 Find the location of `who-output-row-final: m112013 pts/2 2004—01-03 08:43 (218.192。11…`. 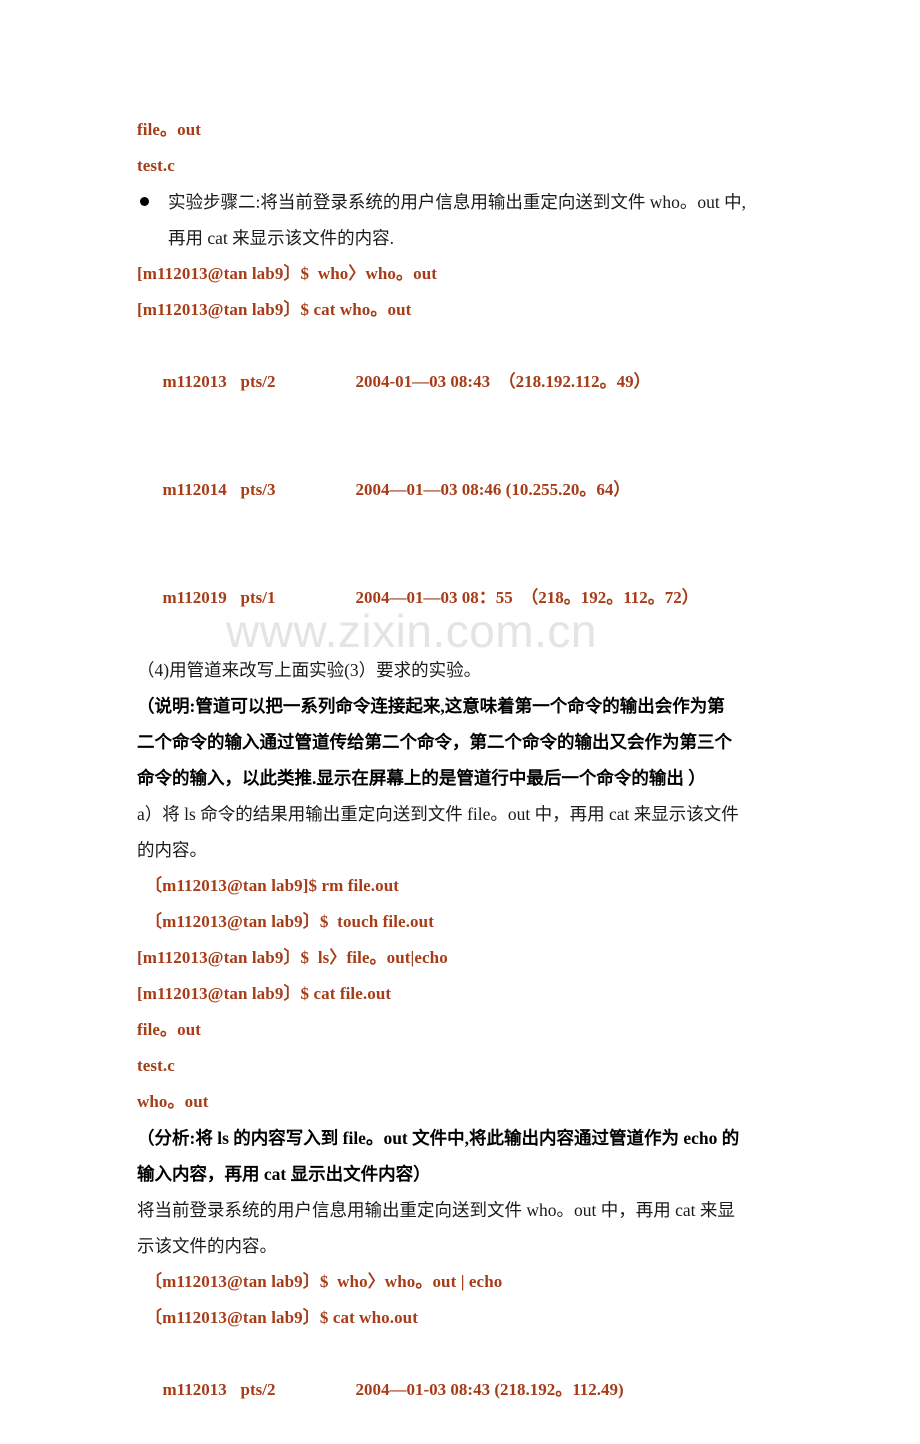

who-output-row-final: m112013 pts/2 2004—01-03 08:43 (218.192。11… is located at coordinates (464, 1390).